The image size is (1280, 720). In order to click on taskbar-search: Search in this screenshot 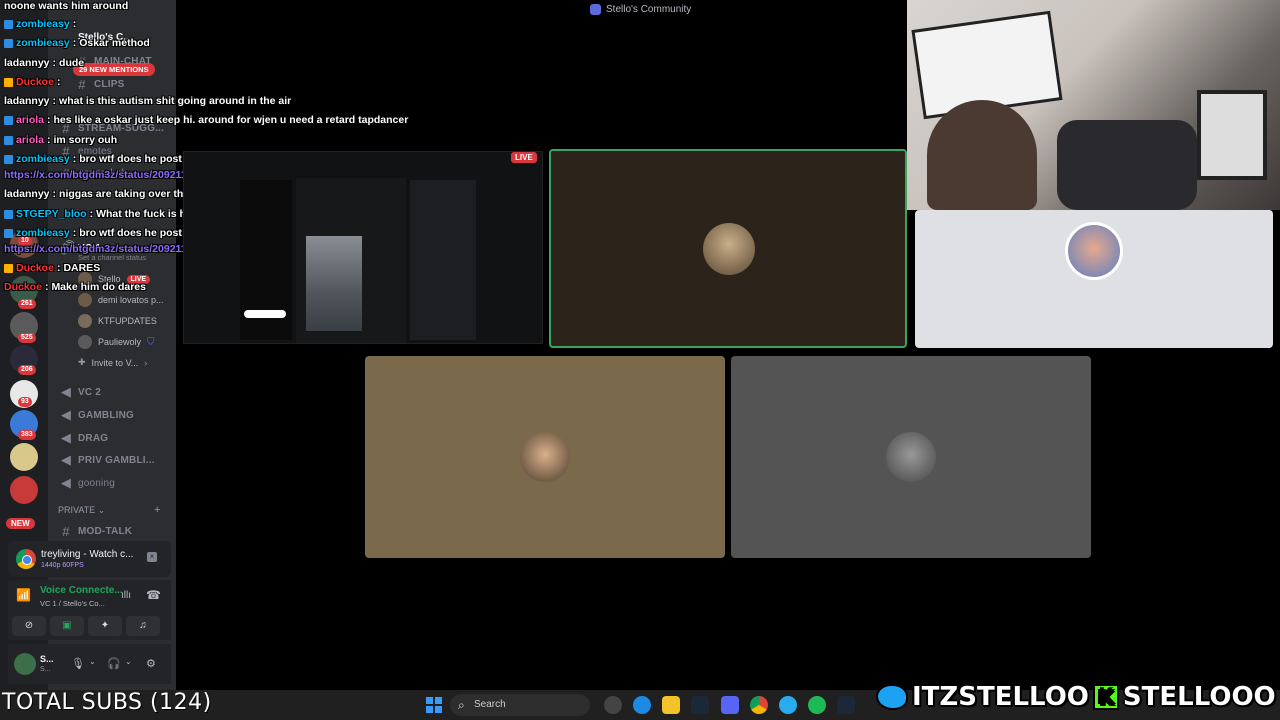, I will do `click(520, 705)`.